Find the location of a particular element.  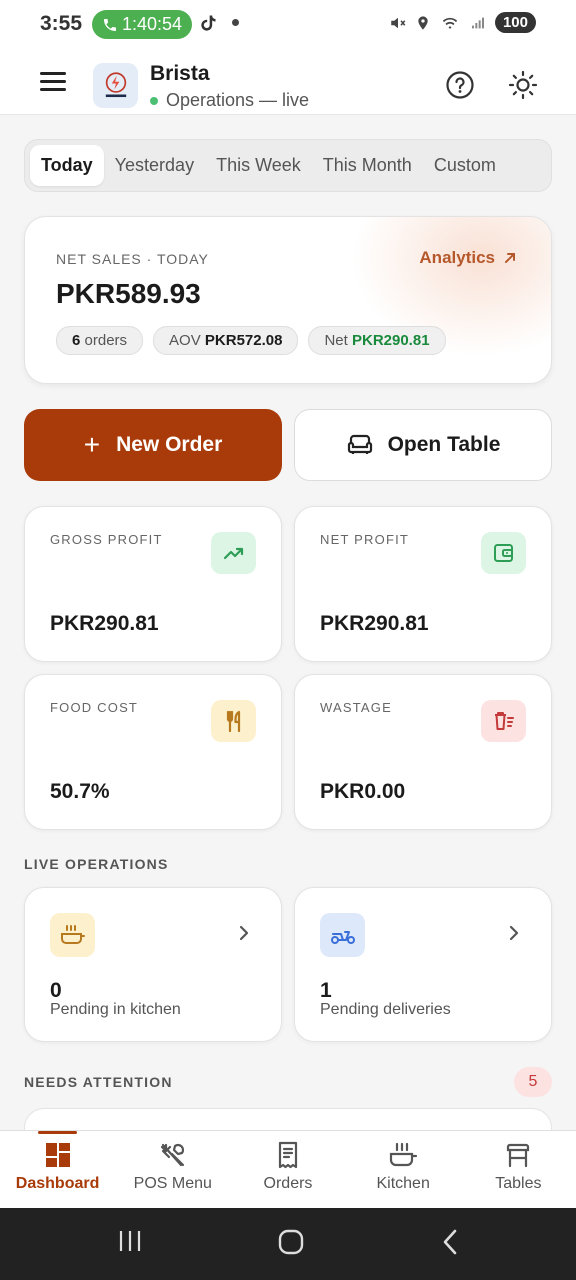

open-table-label: Open Table is located at coordinates (444, 444).